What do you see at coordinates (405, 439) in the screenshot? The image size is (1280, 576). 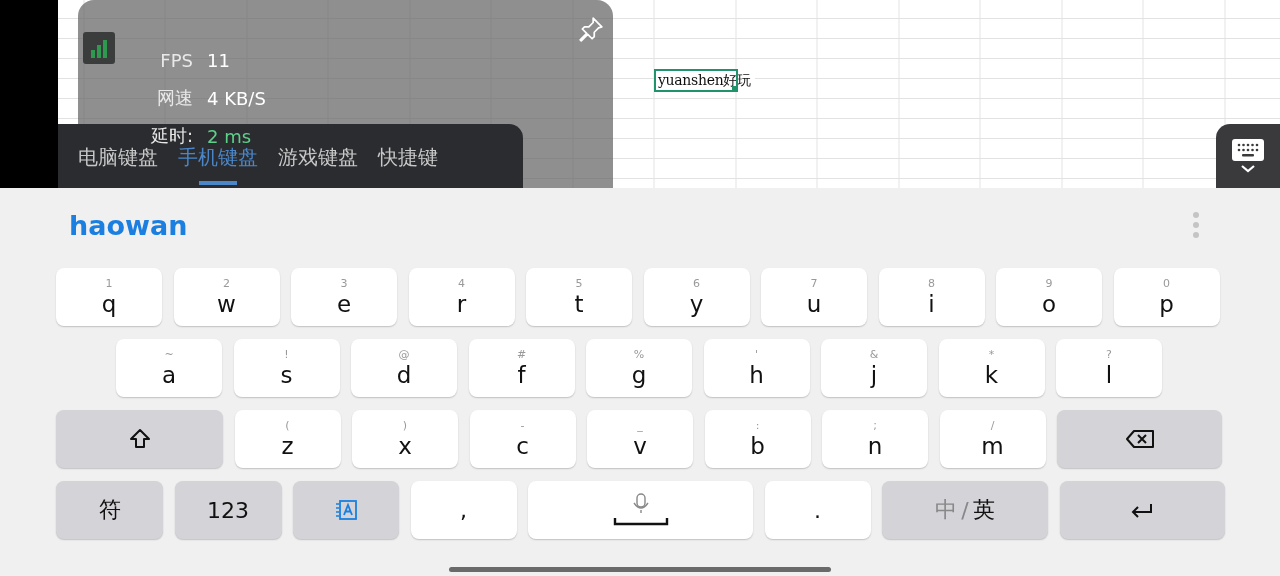 I see `letter-key: ) x` at bounding box center [405, 439].